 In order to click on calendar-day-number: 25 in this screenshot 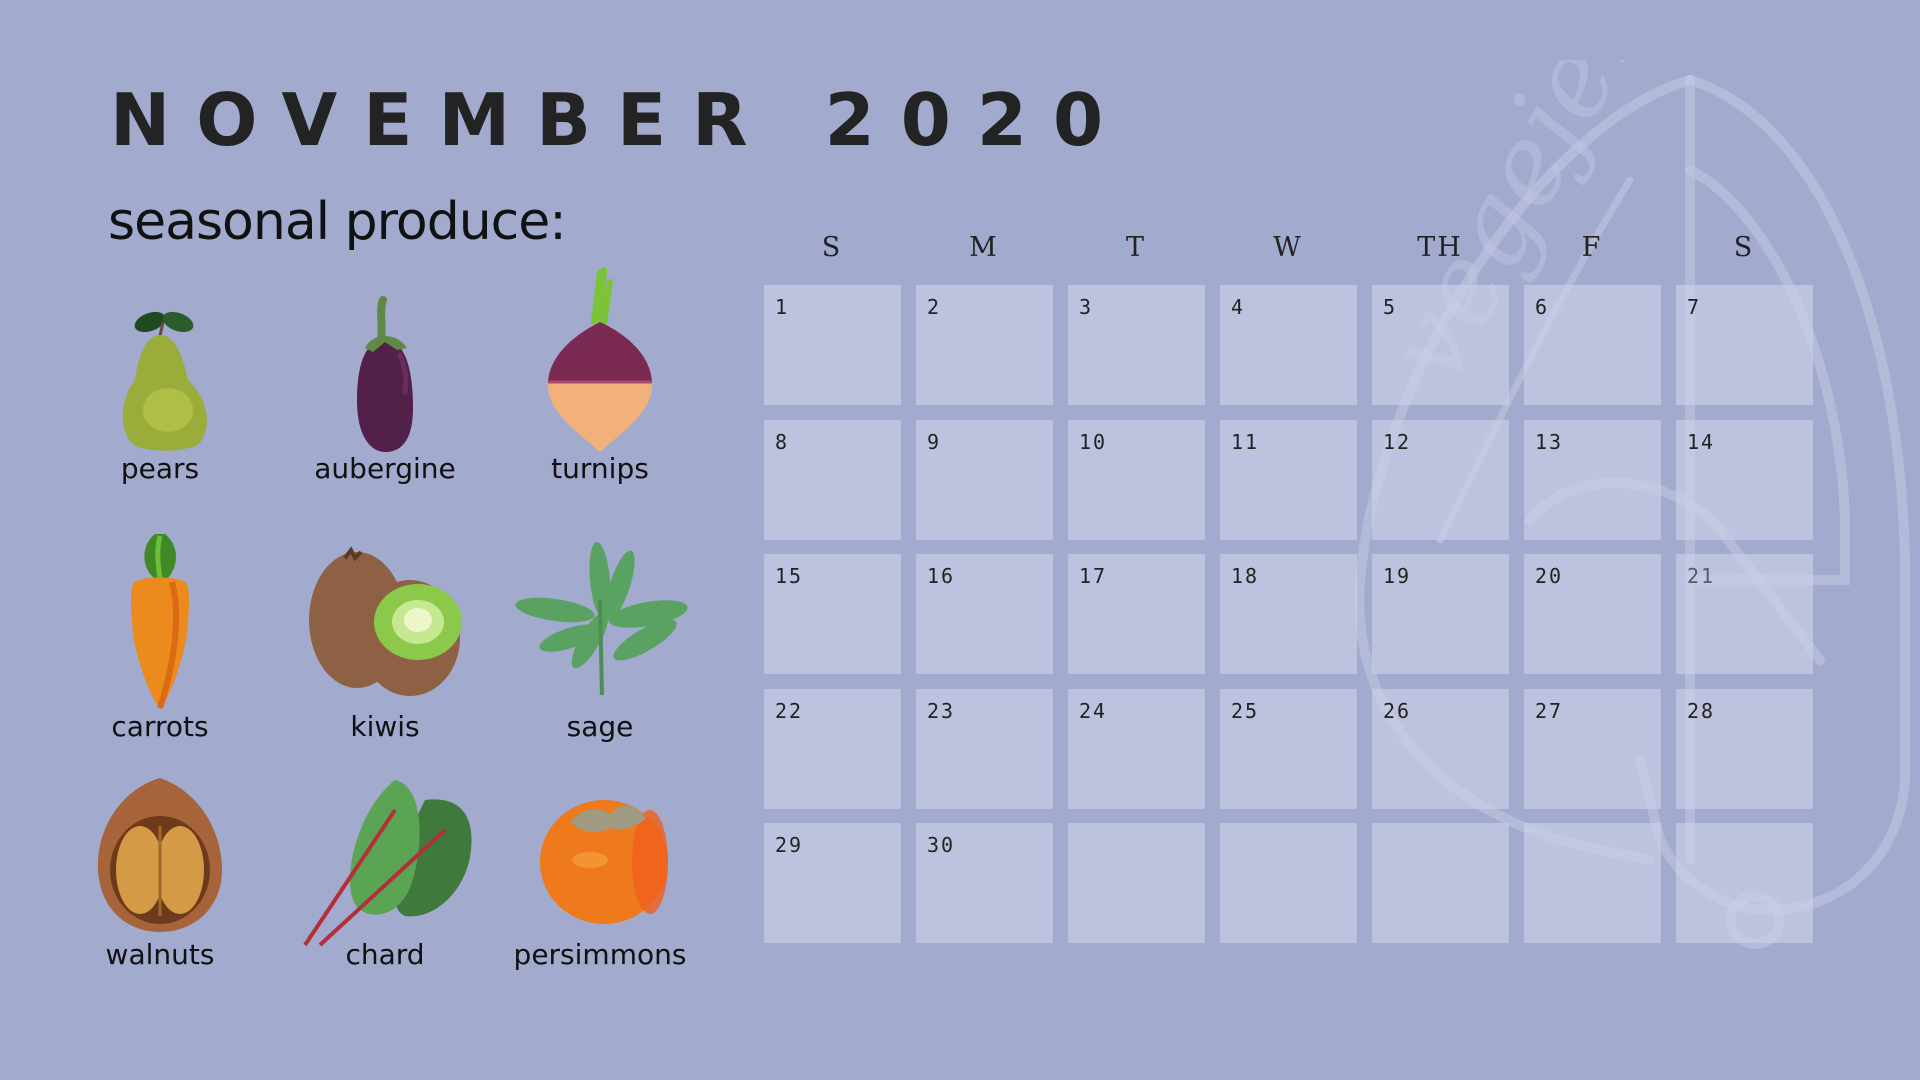, I will do `click(1245, 711)`.